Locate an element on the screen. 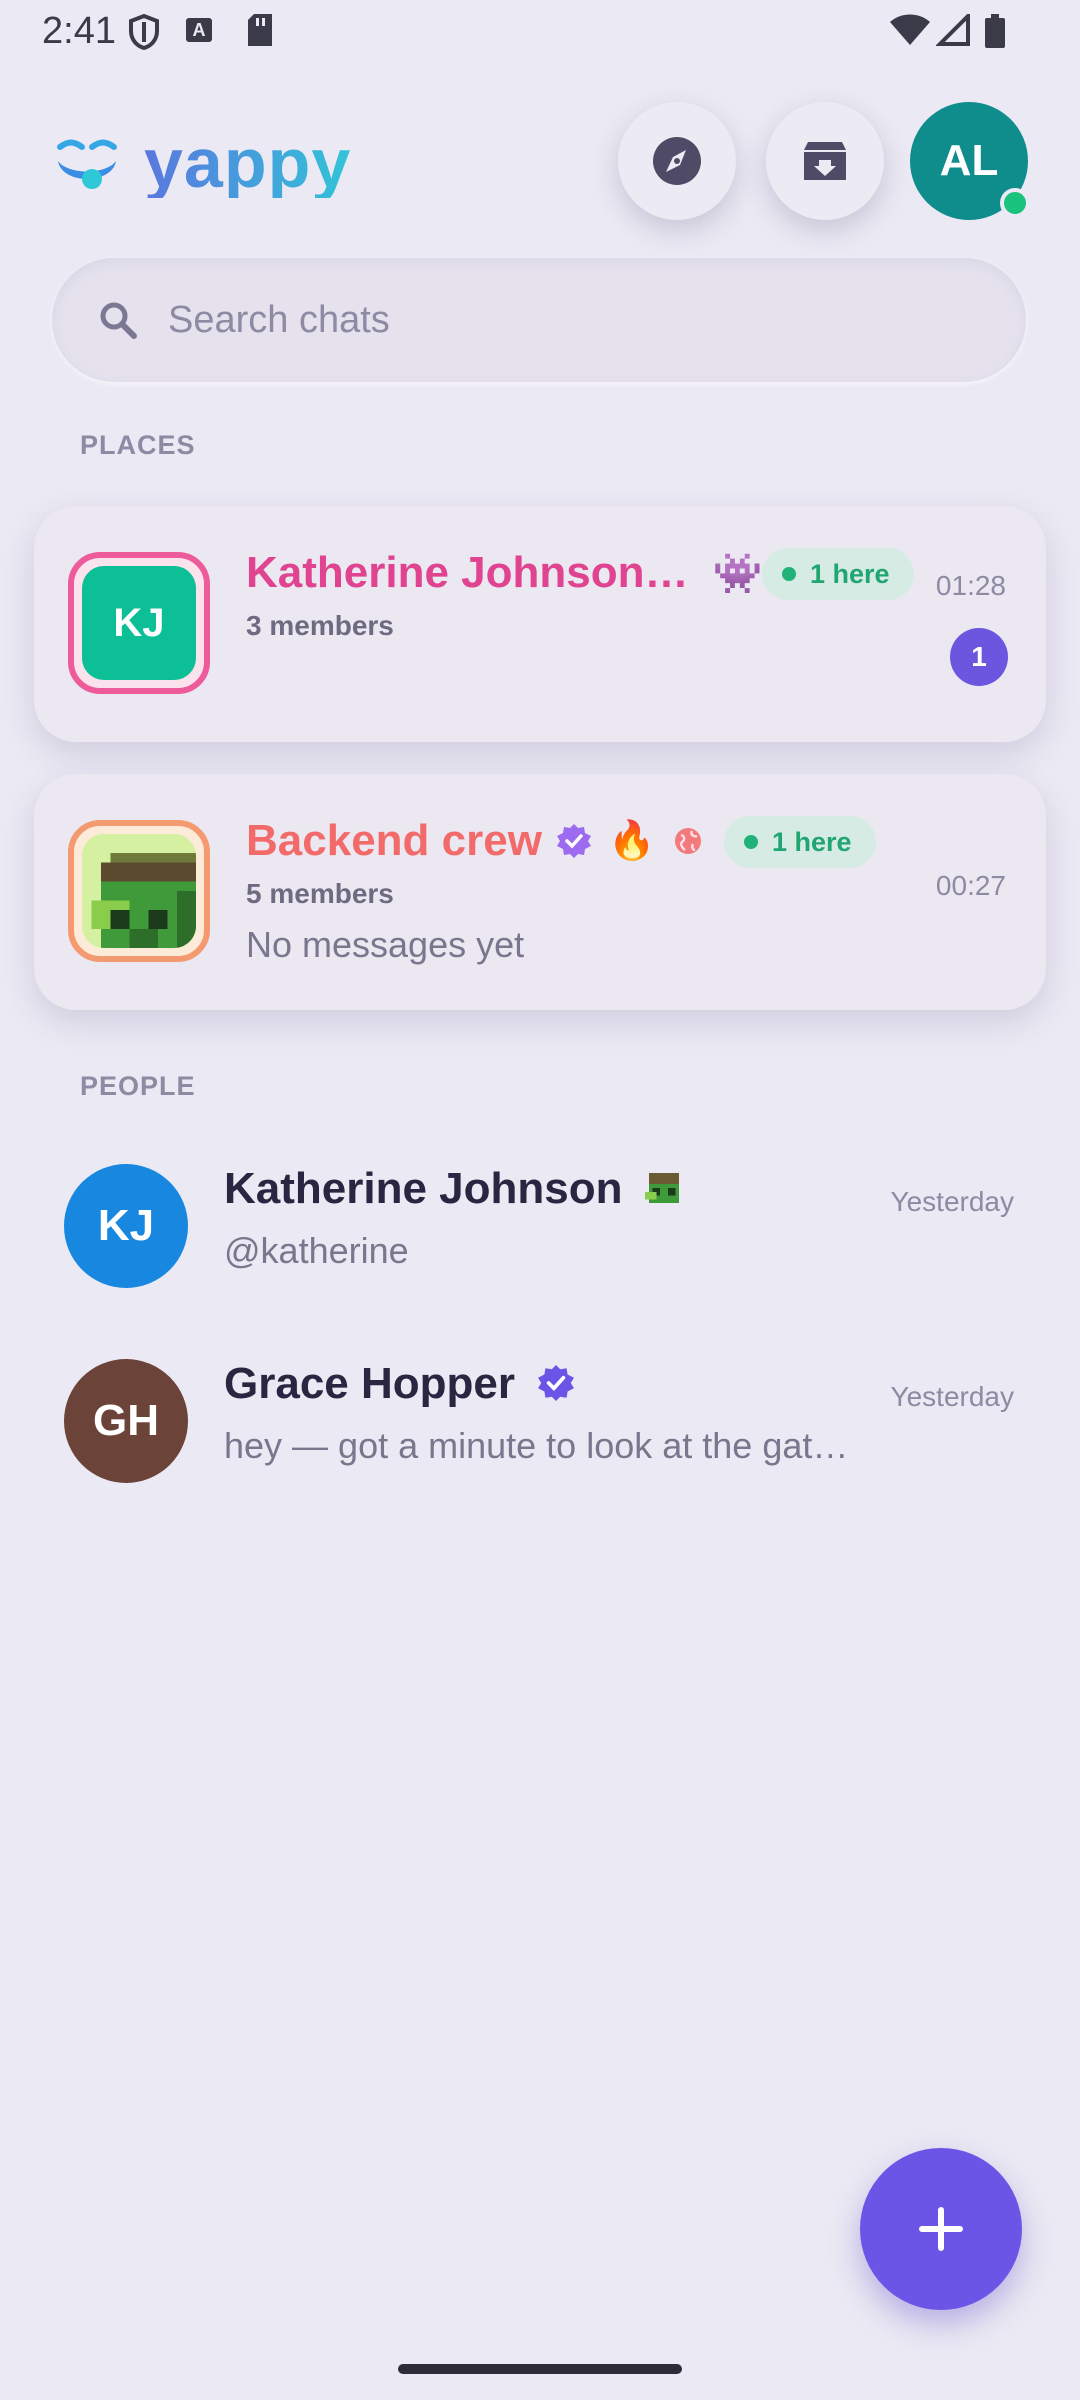  person-avatar: GH is located at coordinates (126, 1421).